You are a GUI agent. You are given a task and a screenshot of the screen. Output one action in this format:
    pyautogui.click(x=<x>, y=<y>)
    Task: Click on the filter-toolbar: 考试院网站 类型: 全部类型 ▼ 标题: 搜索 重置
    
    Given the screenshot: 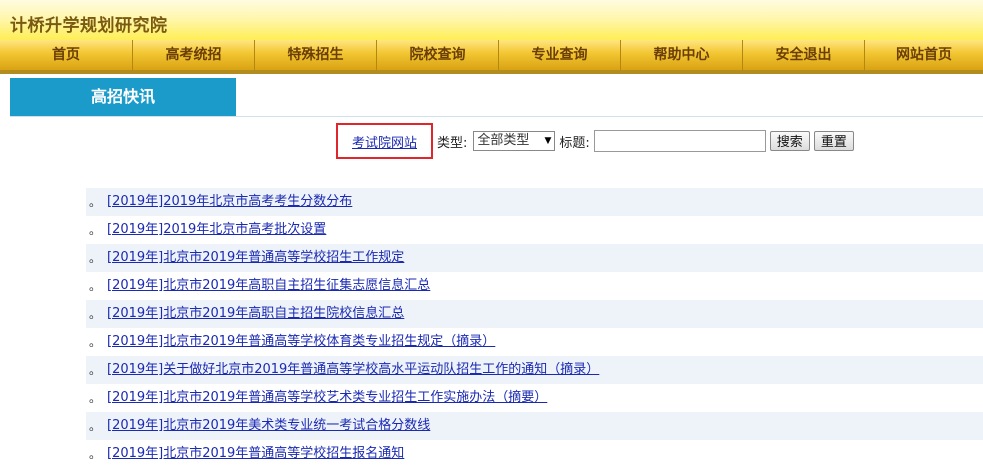 What is the action you would take?
    pyautogui.click(x=595, y=141)
    